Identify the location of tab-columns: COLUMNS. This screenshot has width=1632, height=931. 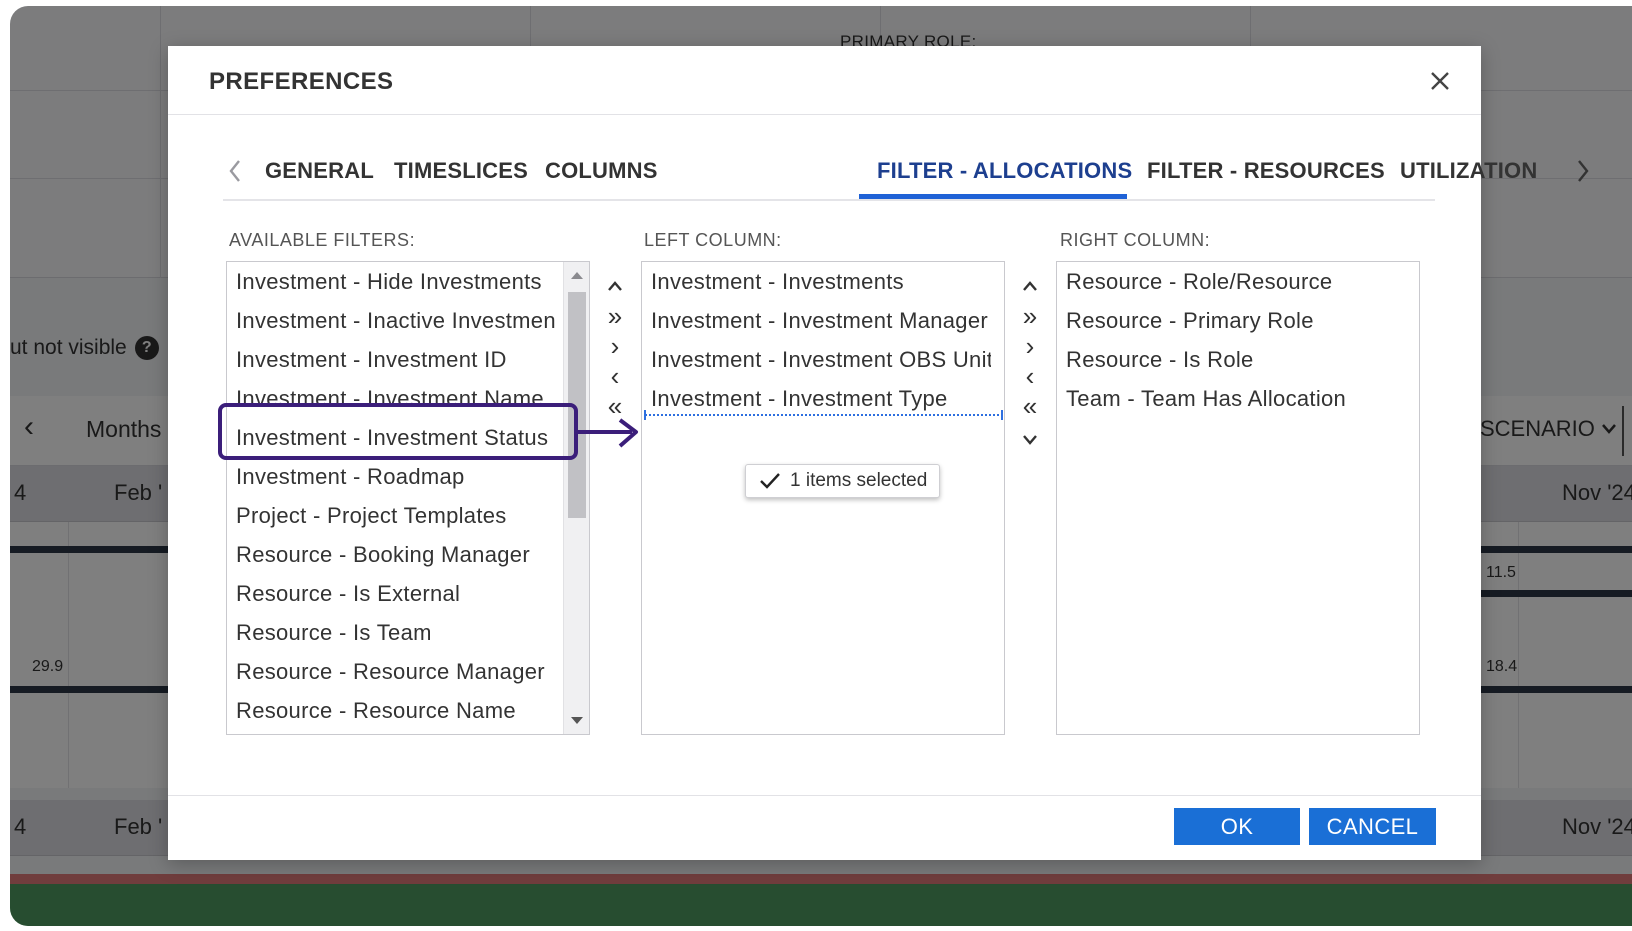
(601, 171).